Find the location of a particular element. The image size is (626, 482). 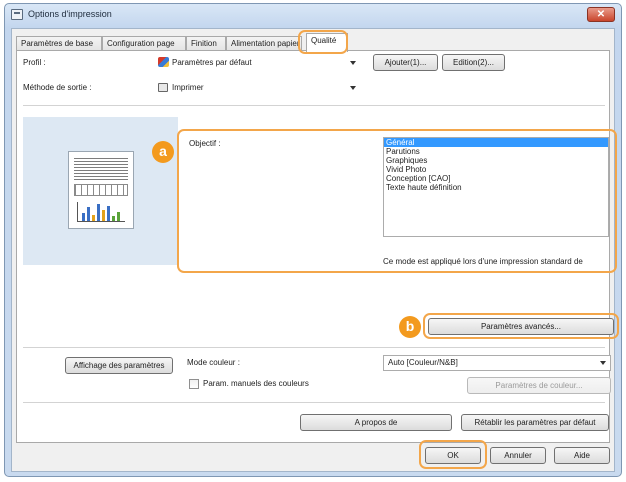

objective-option: Texte haute définition is located at coordinates (496, 187).